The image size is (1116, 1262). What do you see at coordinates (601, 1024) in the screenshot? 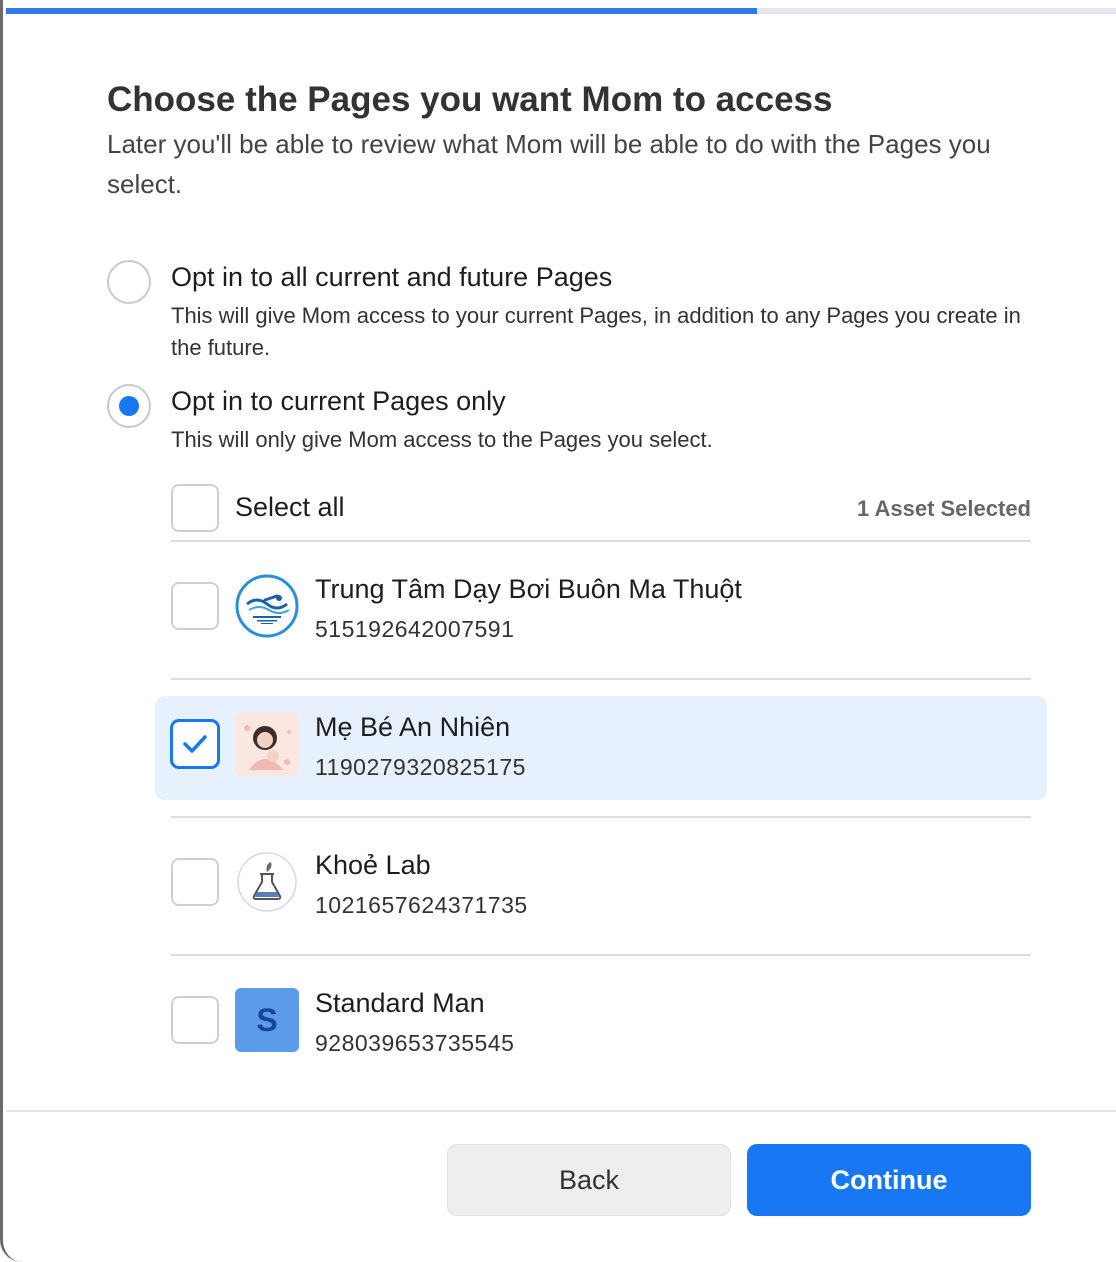
I see `page-row: S Standard Man 928039653735545` at bounding box center [601, 1024].